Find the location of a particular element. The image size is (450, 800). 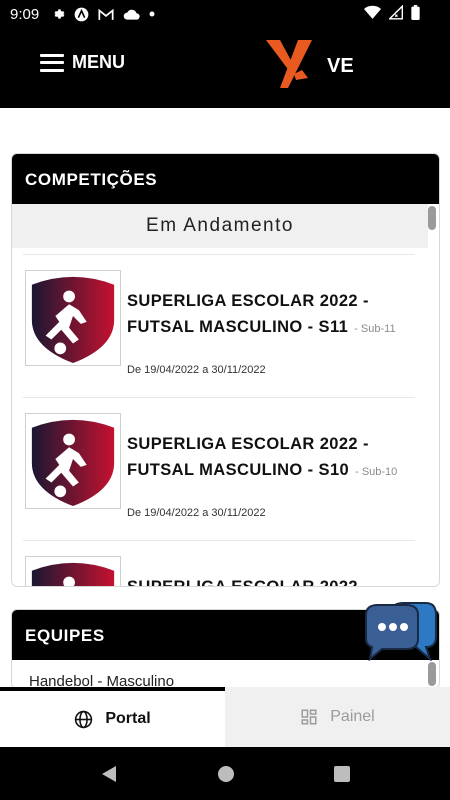

tab-portal: Portal is located at coordinates (112, 717).